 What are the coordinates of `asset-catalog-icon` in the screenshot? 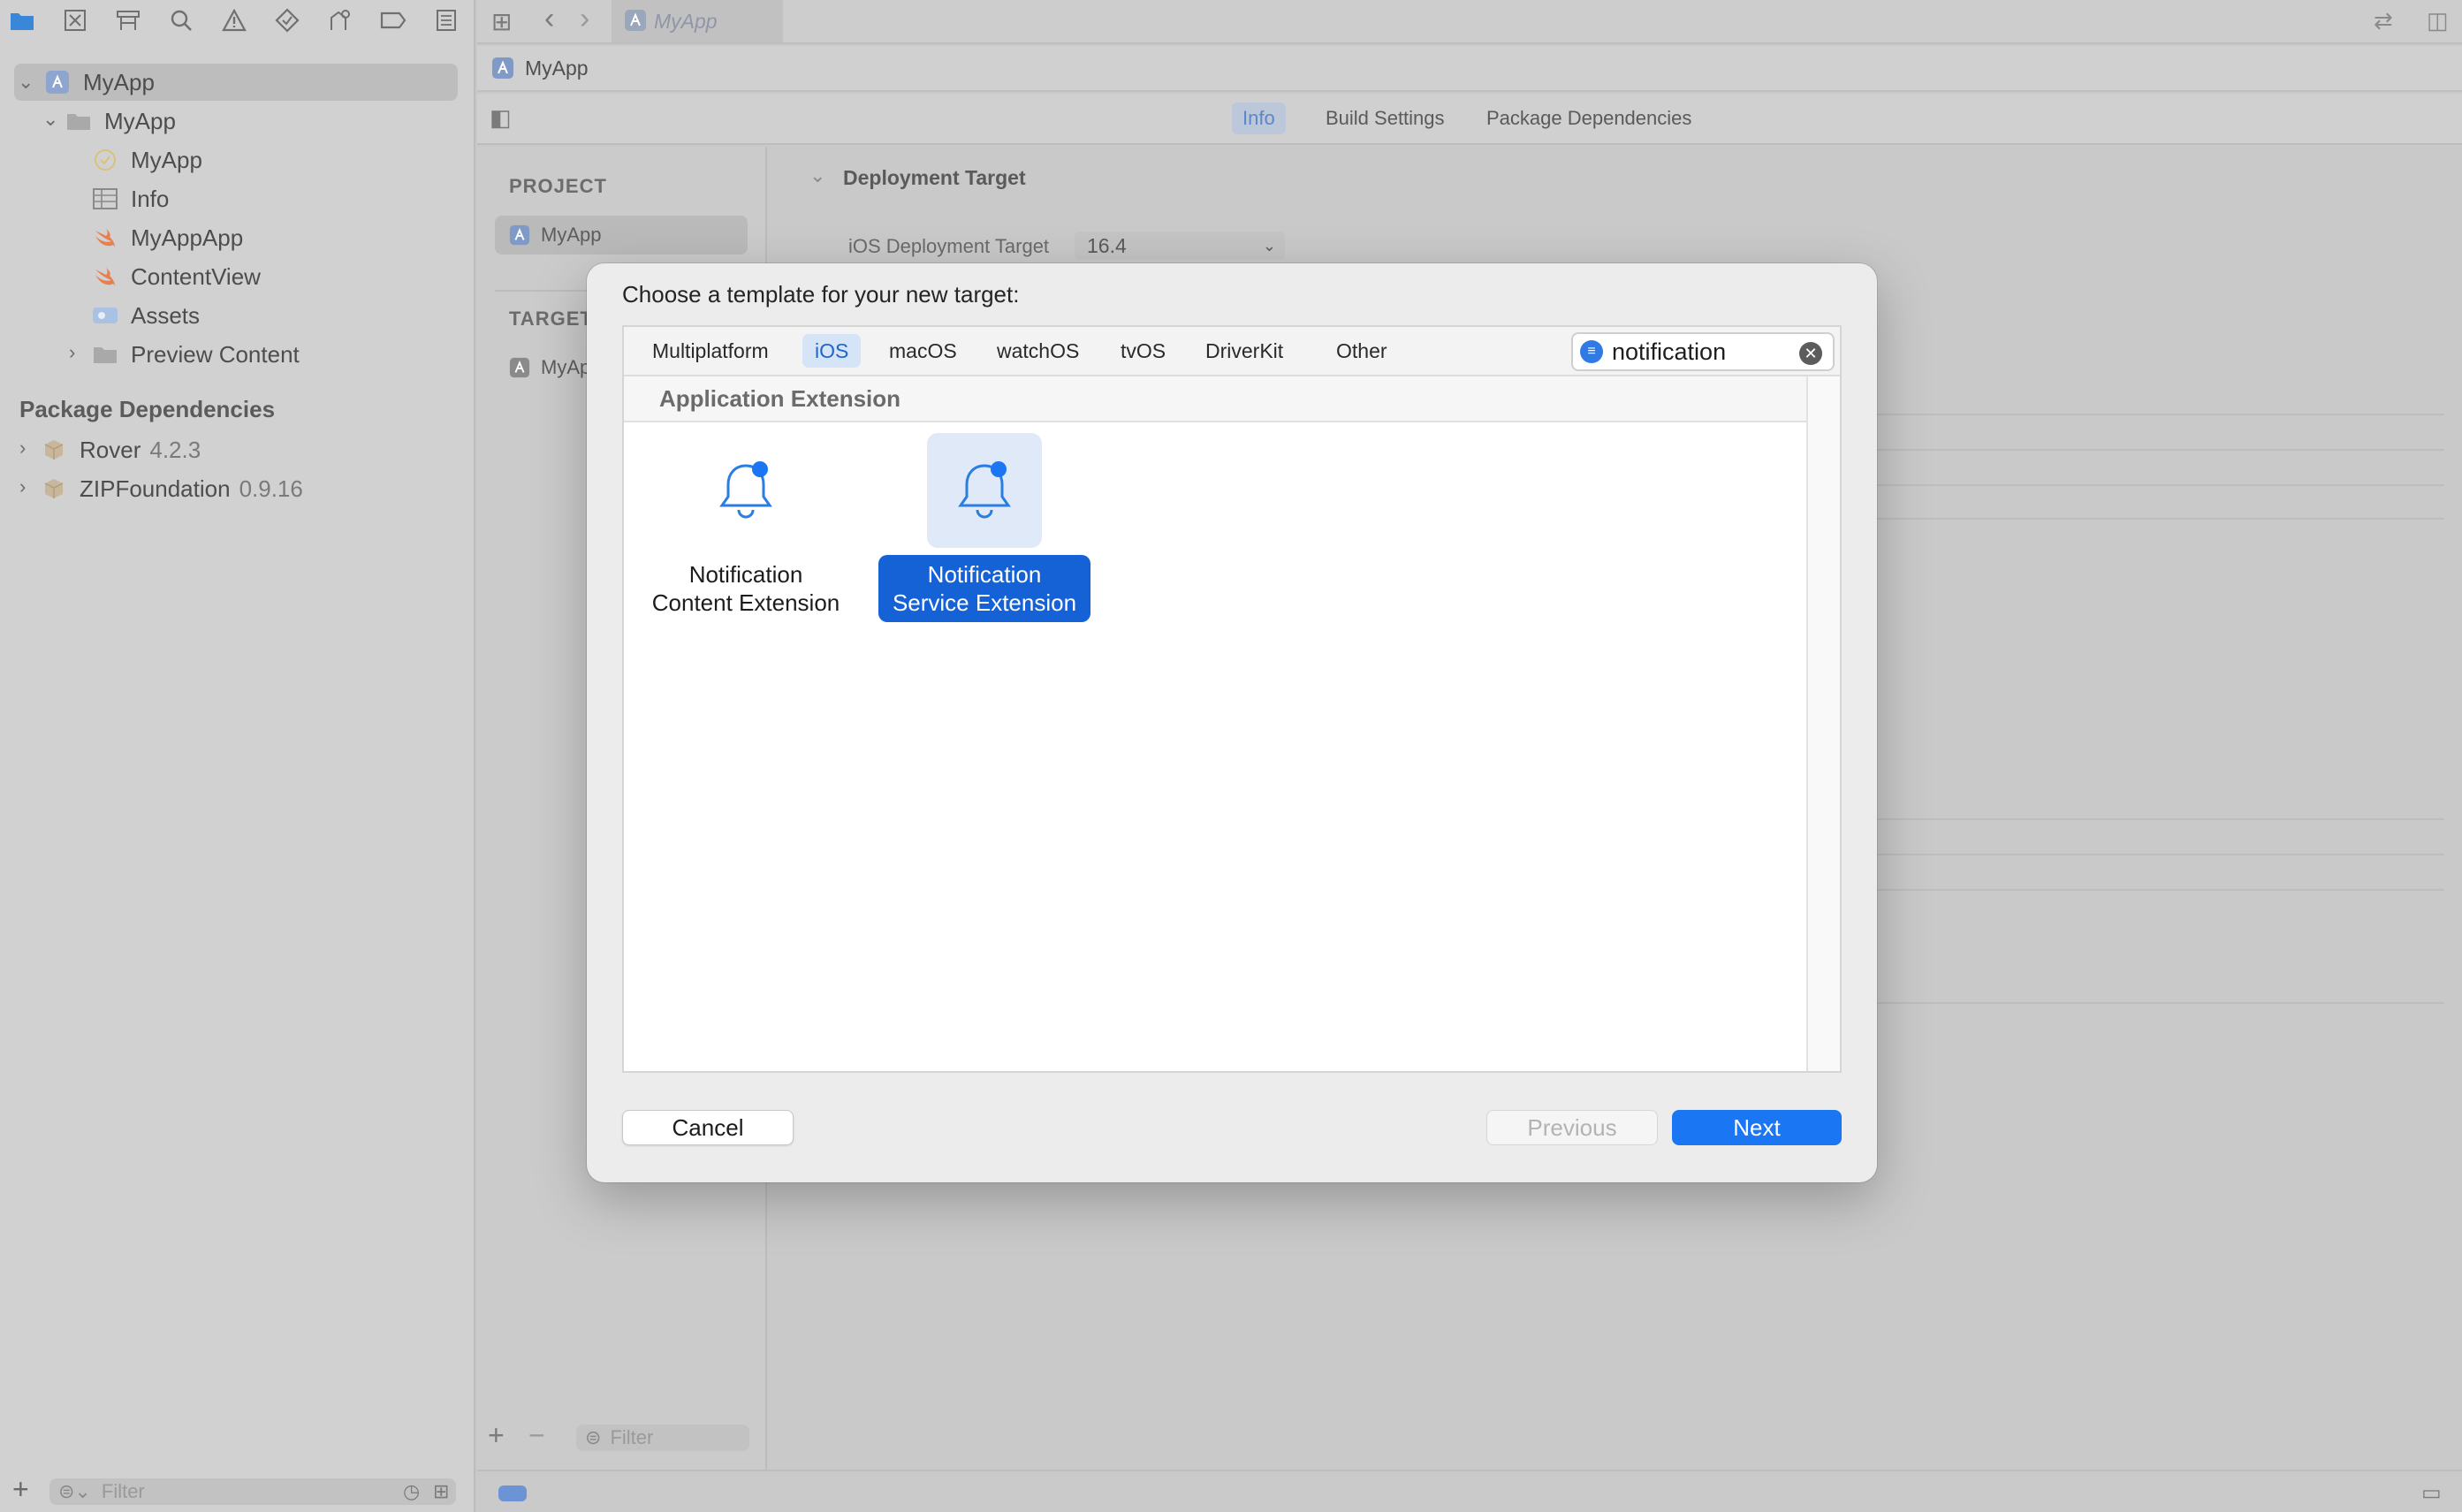 It's located at (105, 315).